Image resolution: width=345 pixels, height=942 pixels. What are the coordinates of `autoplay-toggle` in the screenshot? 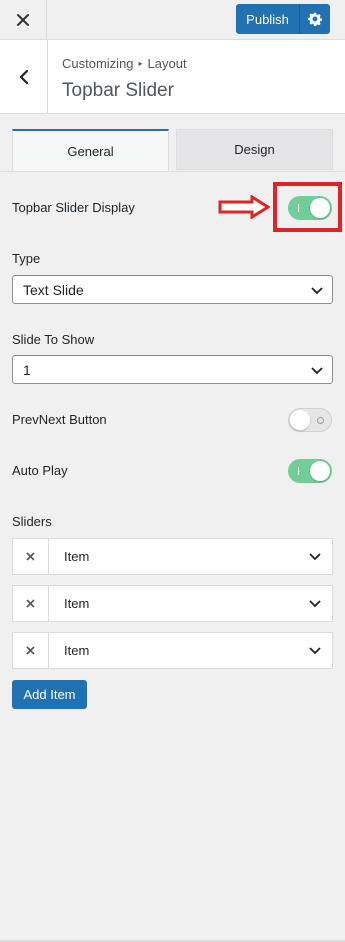 It's located at (310, 471).